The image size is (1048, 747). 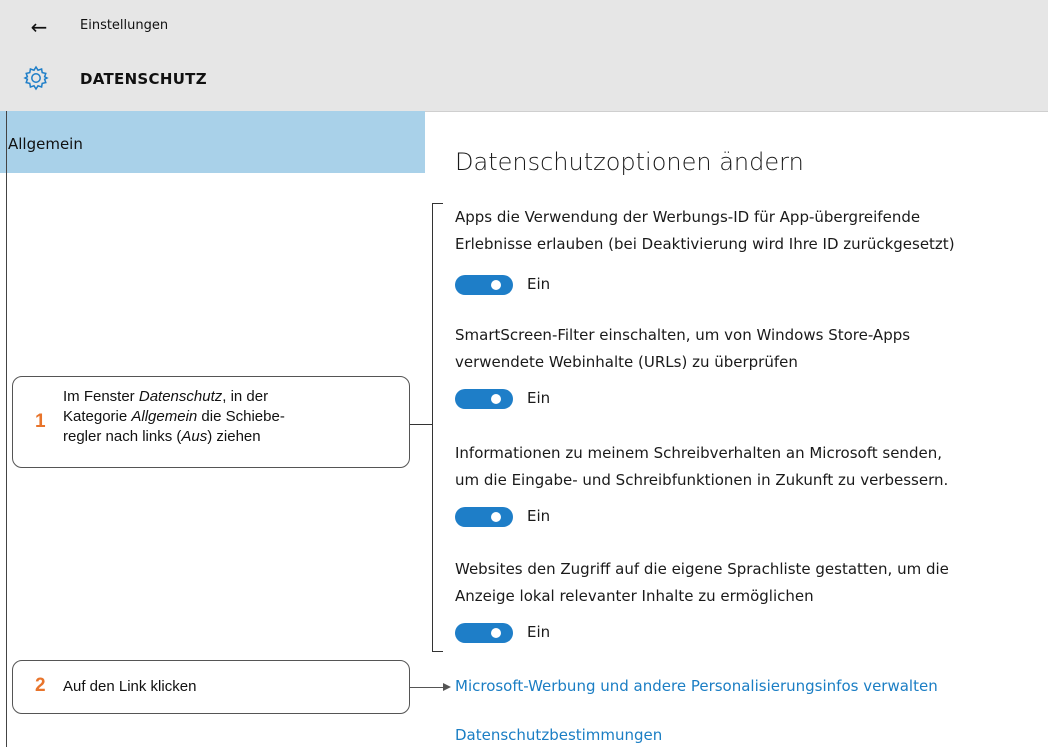 I want to click on title-bar: ← Einstellungen DATENSCHUTZ, so click(x=524, y=56).